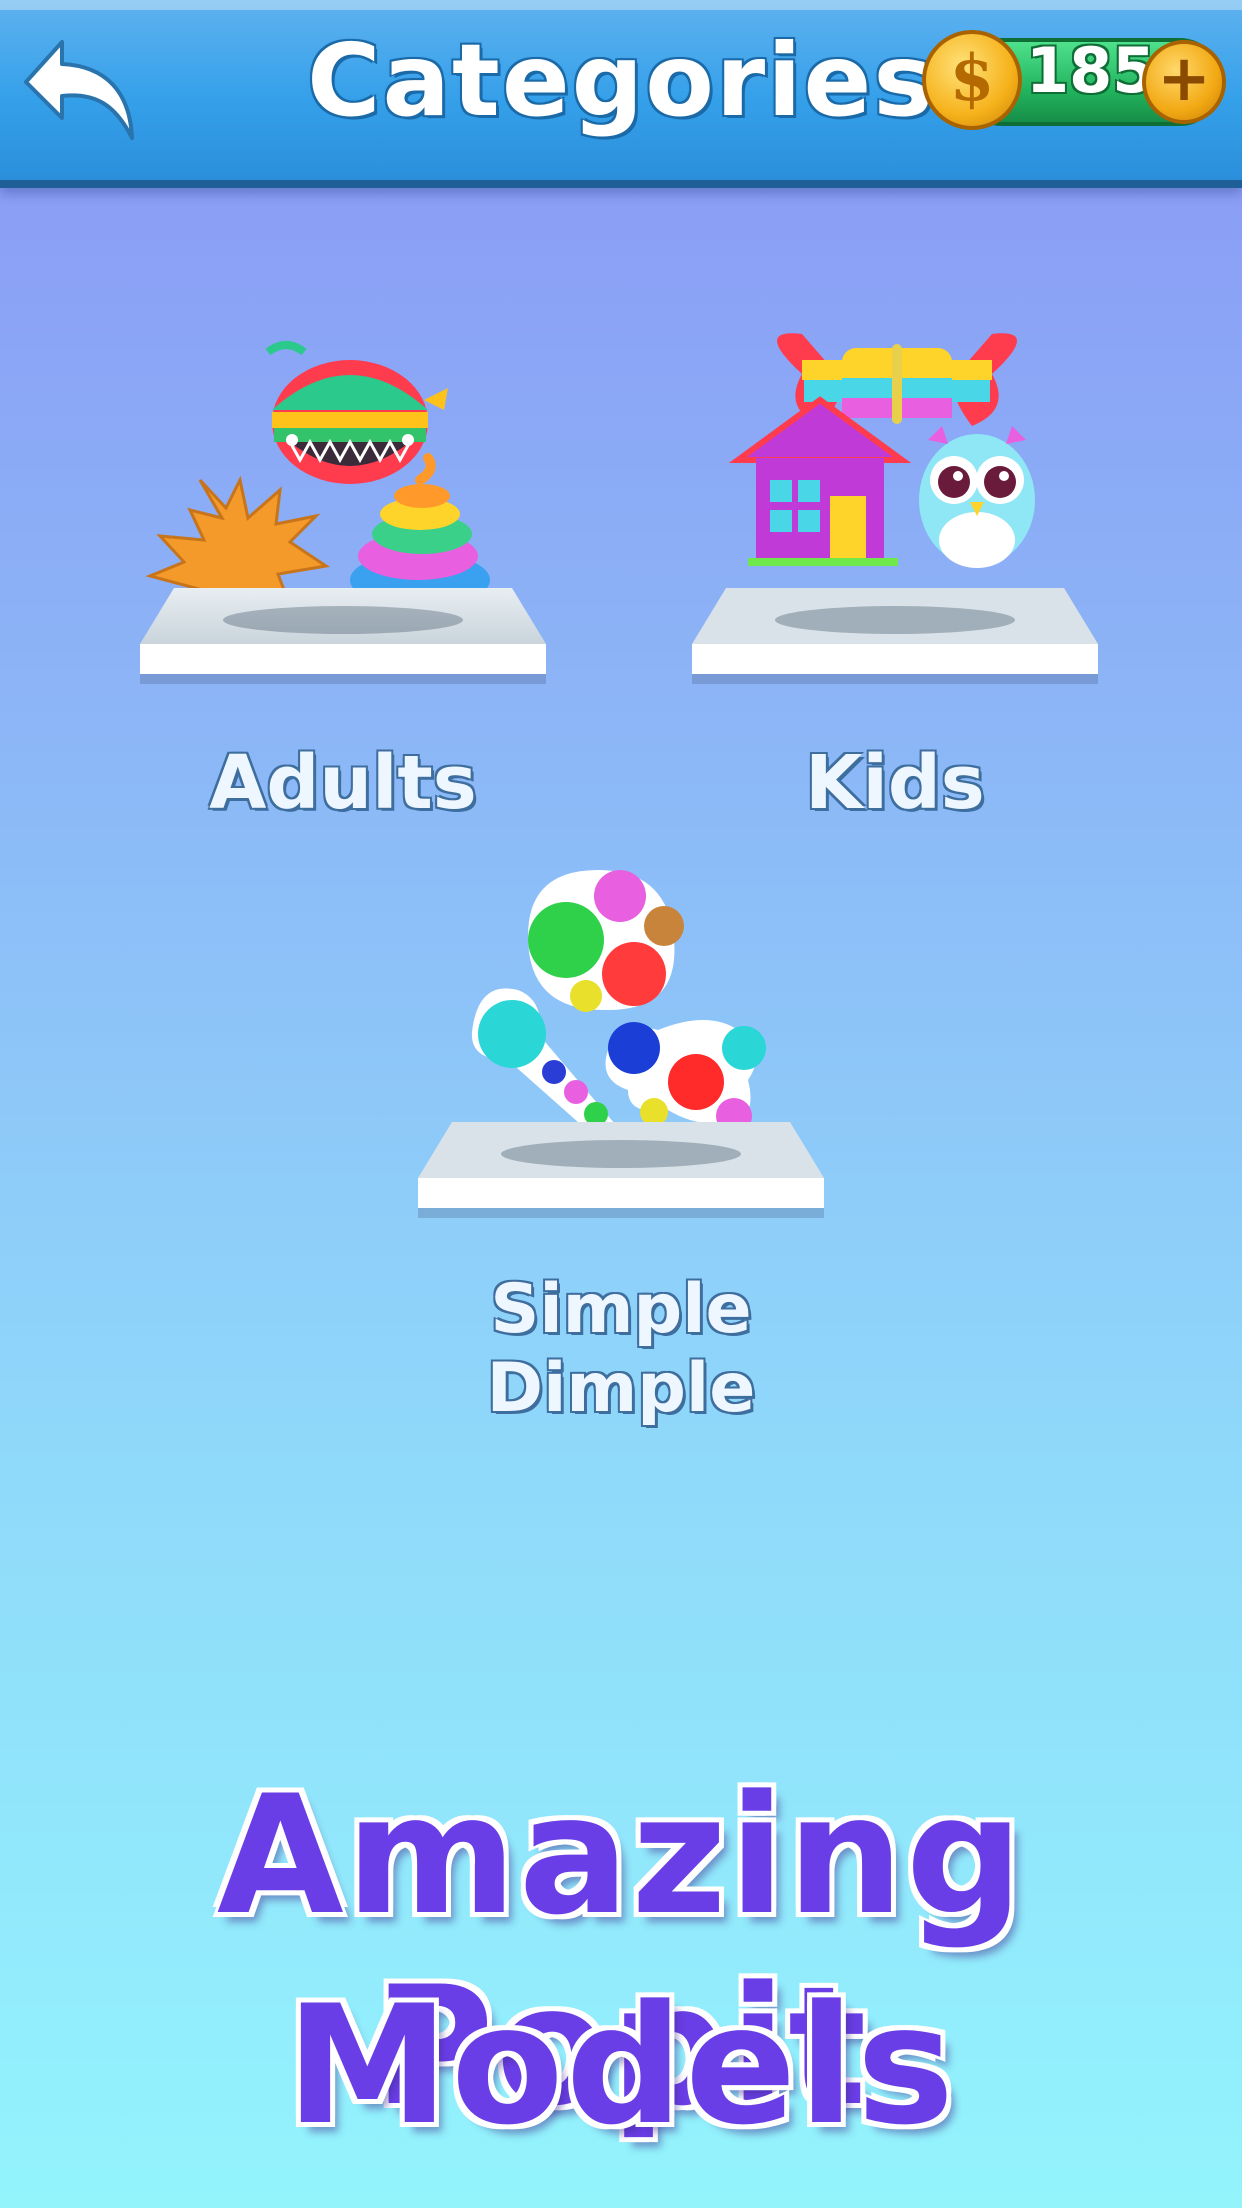 The width and height of the screenshot is (1242, 2208). I want to click on kids-models, so click(881, 450).